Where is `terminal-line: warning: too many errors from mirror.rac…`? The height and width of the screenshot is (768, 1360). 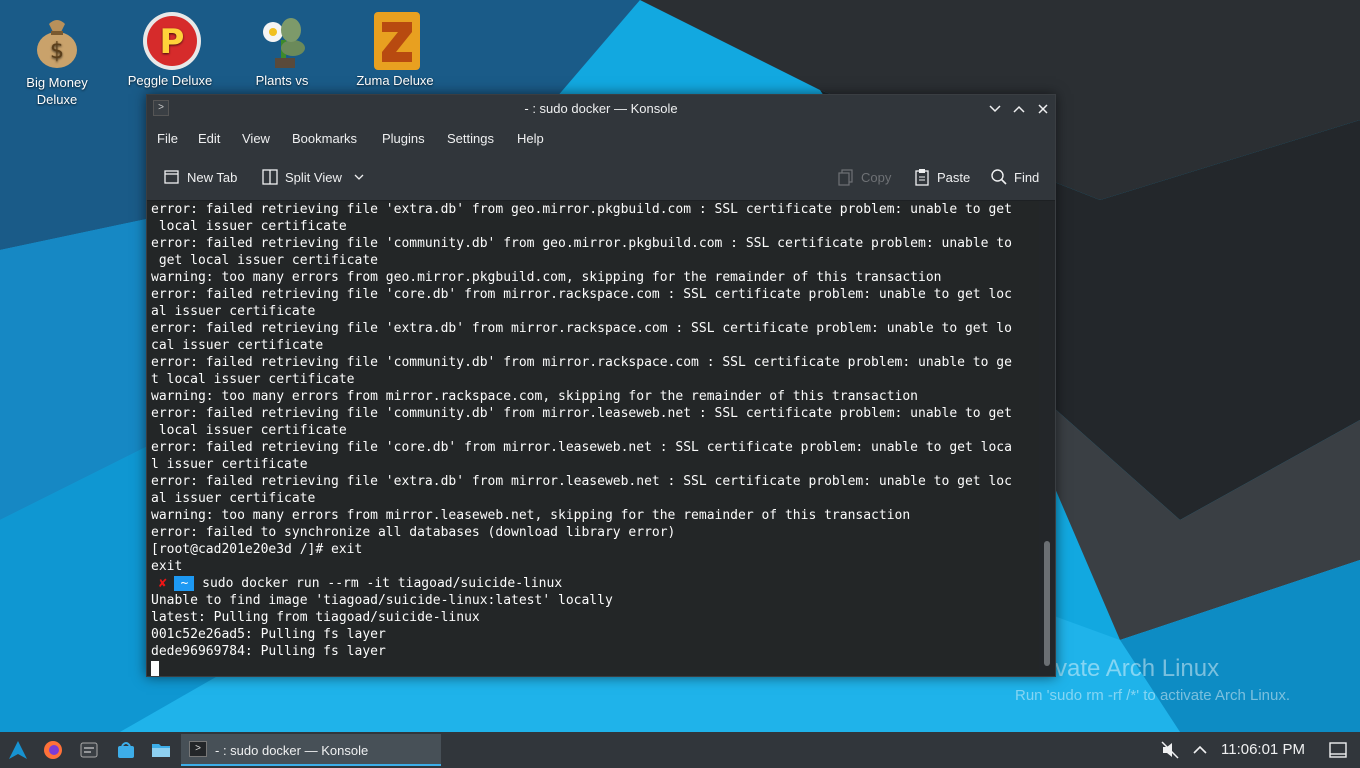
terminal-line: warning: too many errors from mirror.rac… is located at coordinates (535, 396).